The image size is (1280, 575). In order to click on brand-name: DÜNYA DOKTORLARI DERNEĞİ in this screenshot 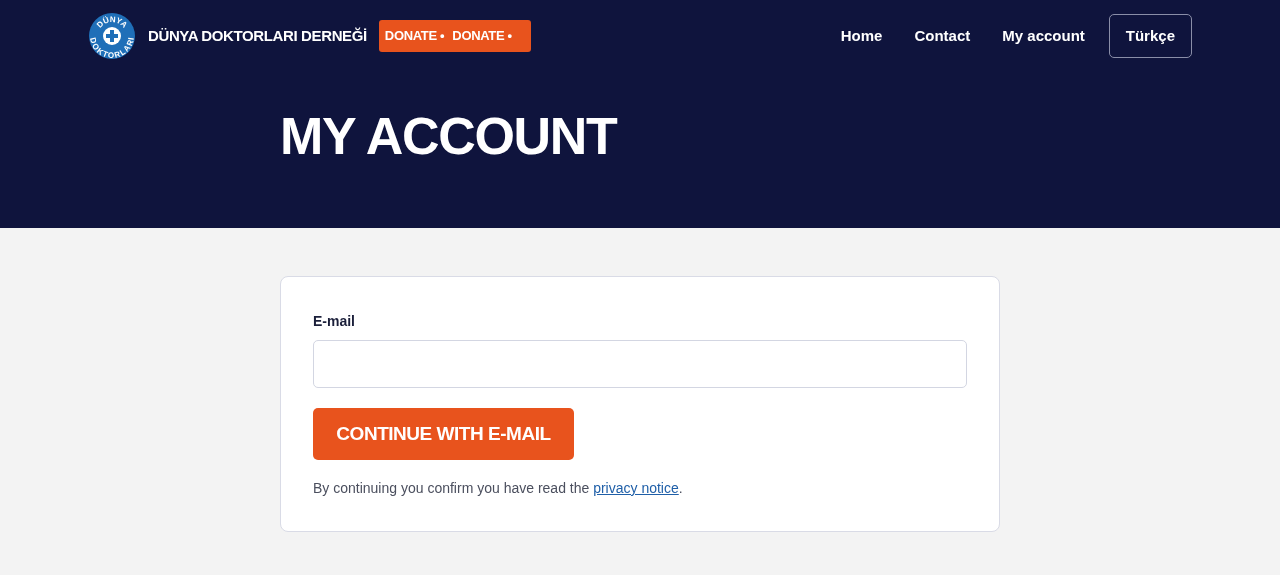, I will do `click(257, 36)`.